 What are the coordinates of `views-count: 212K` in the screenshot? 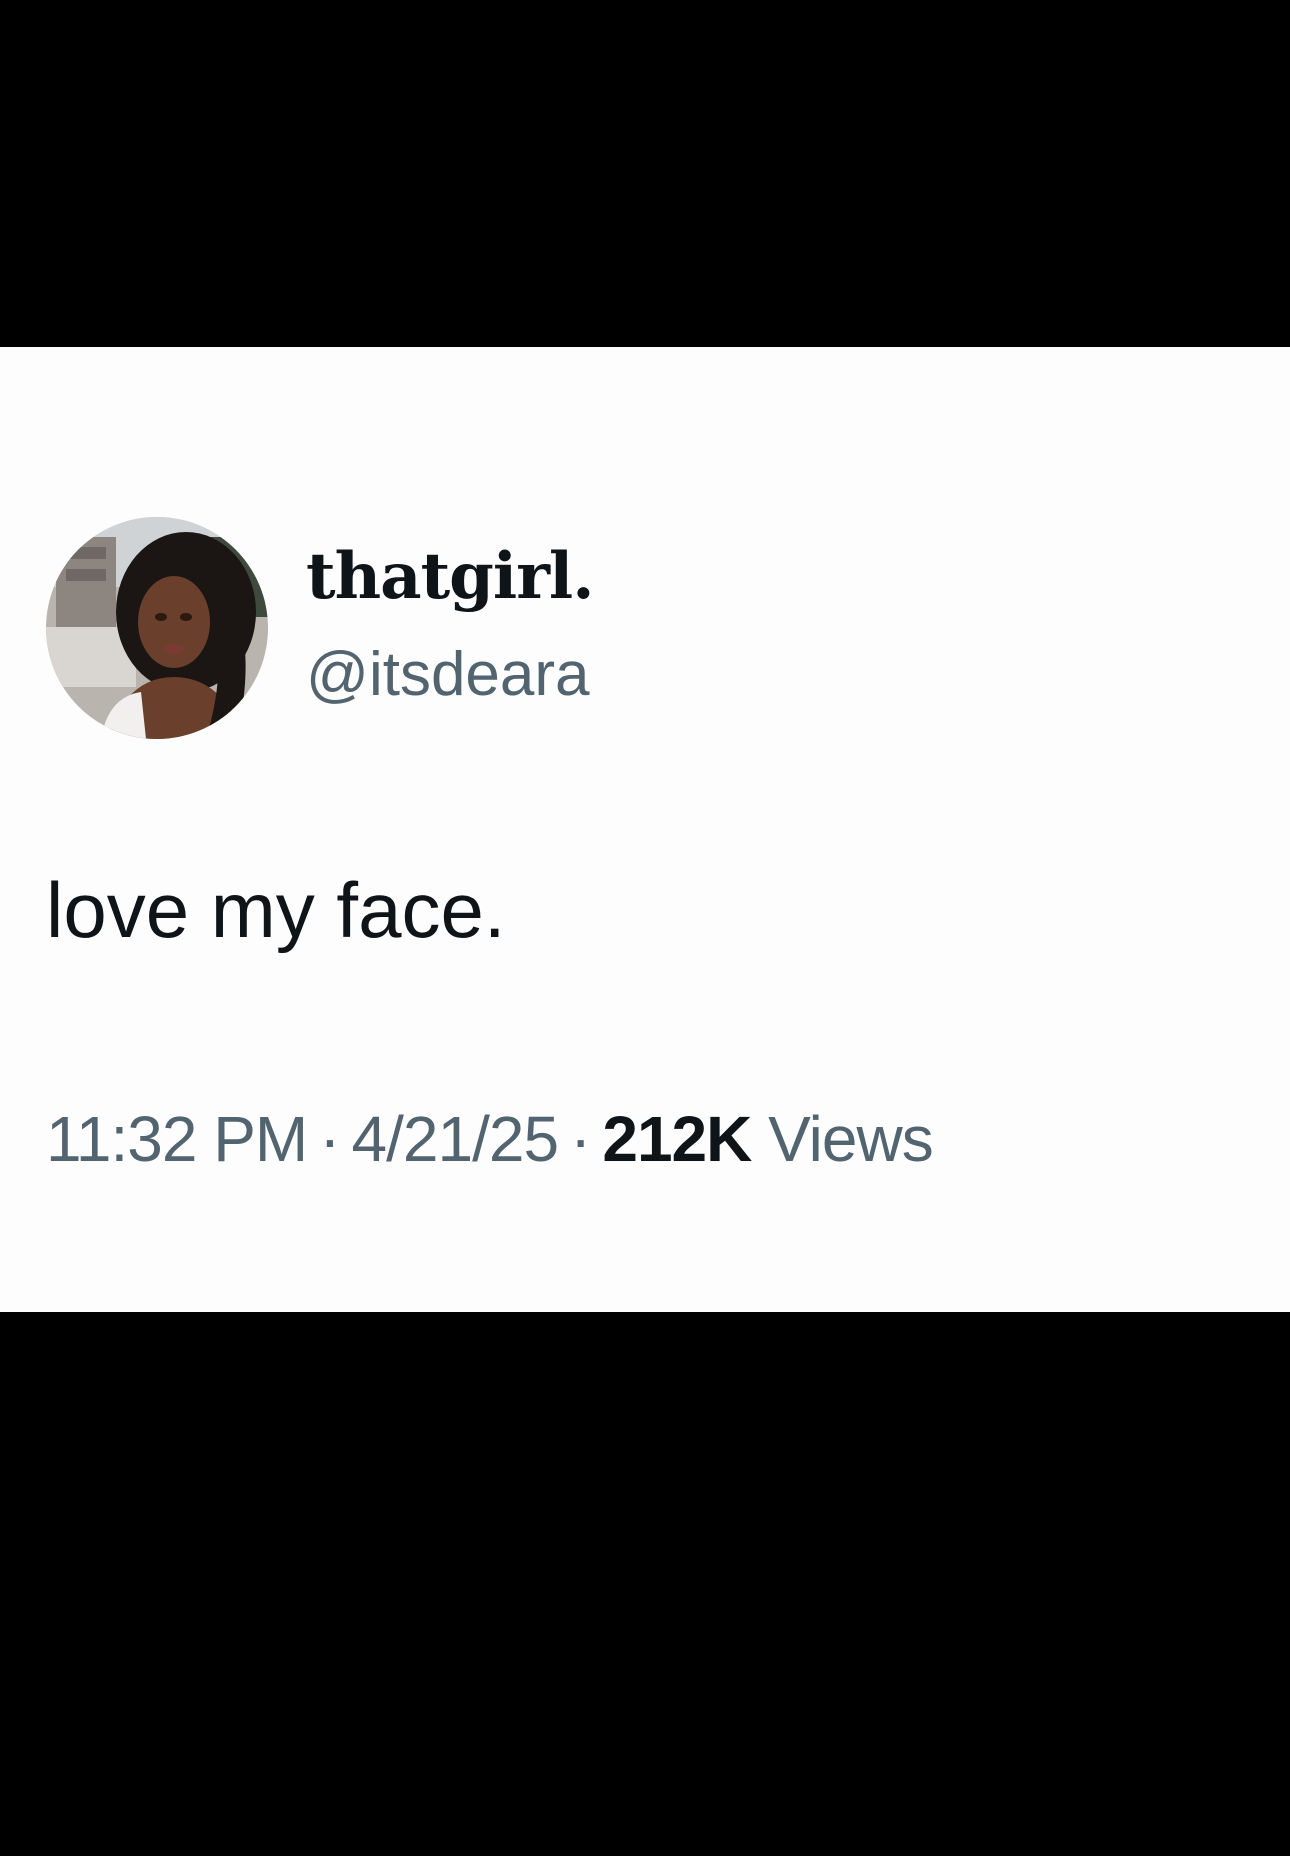 It's located at (677, 1139).